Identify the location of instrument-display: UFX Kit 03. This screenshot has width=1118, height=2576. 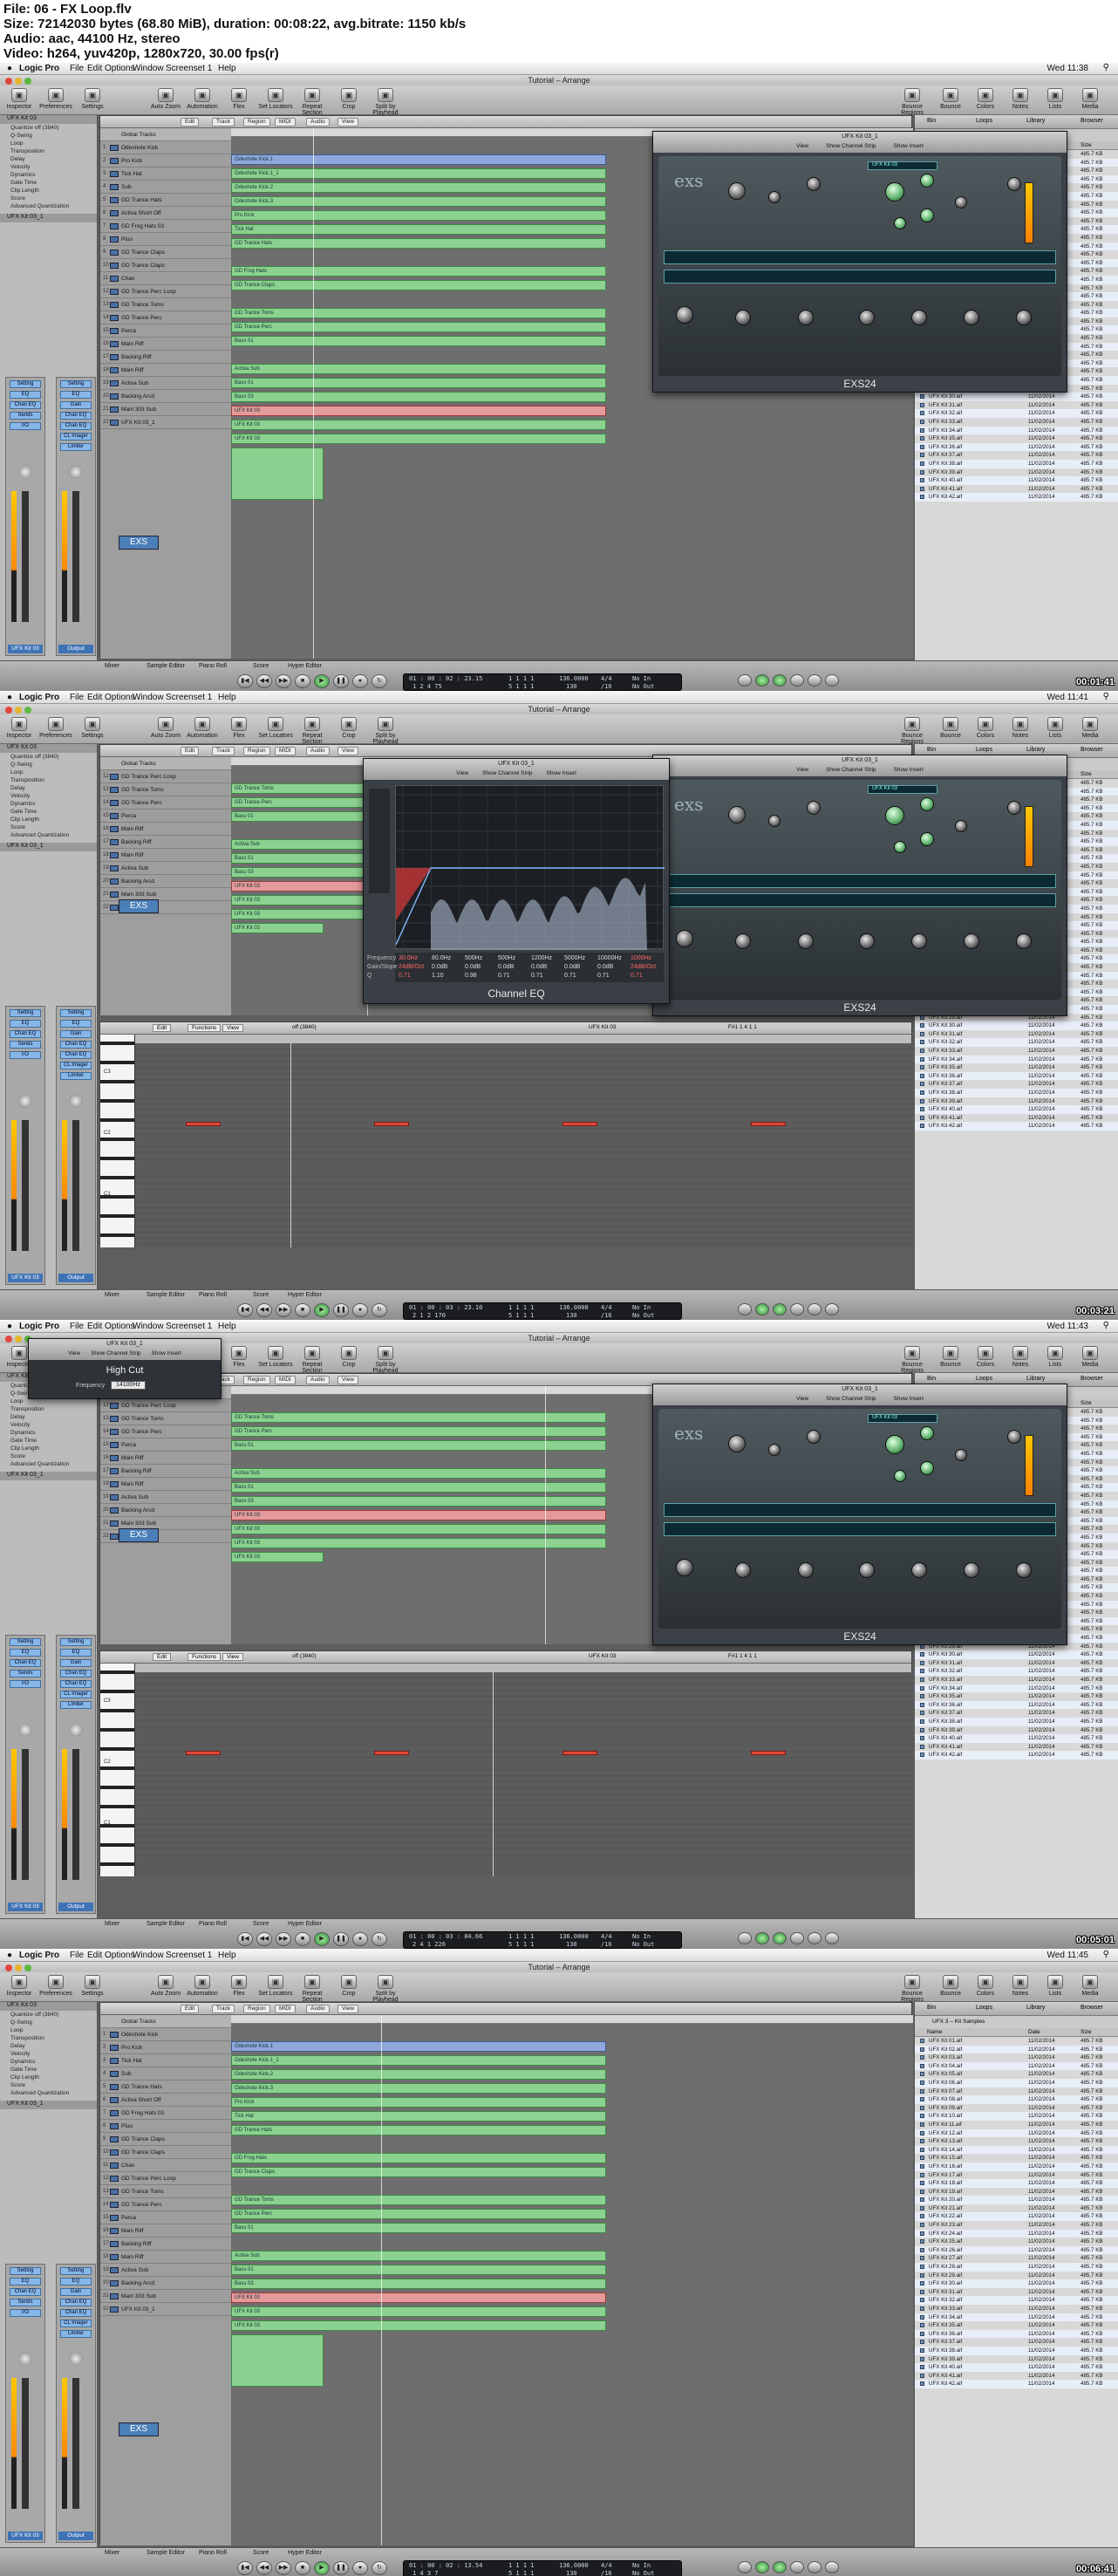
(902, 789).